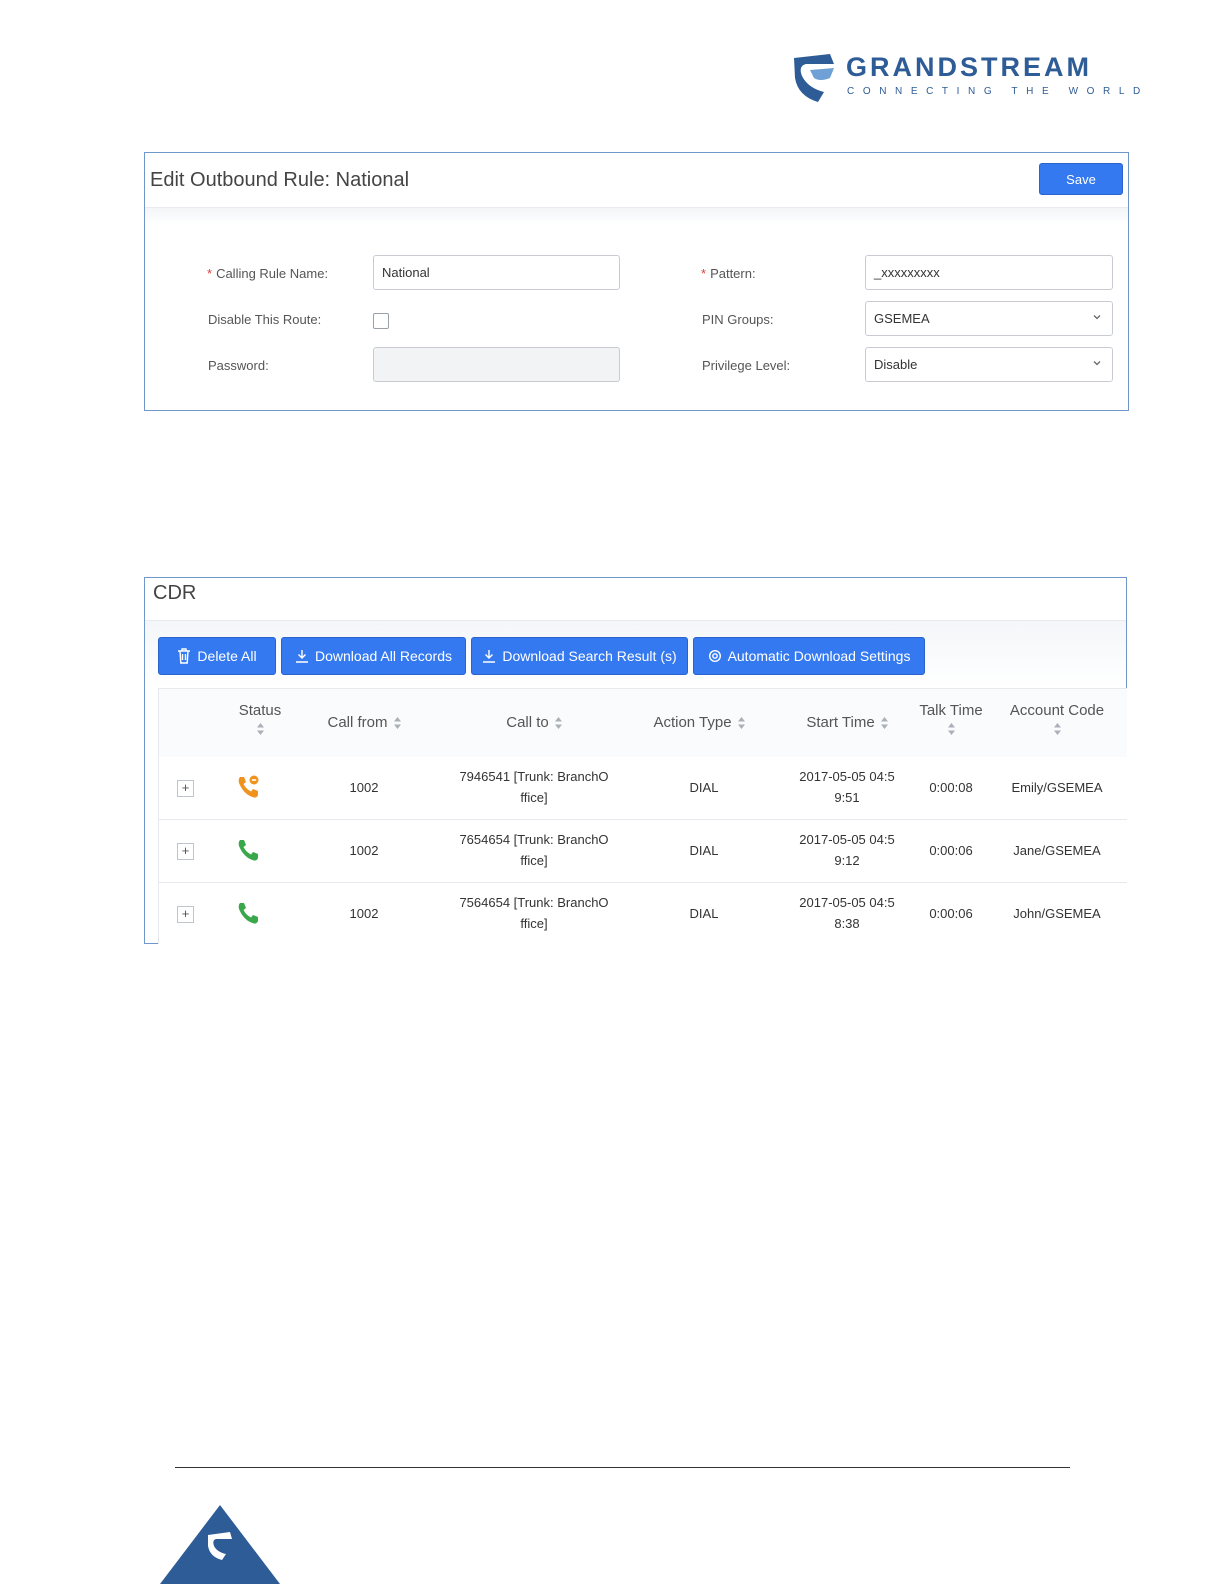 This screenshot has width=1224, height=1584. Describe the element at coordinates (496, 364) in the screenshot. I see `password-input` at that location.